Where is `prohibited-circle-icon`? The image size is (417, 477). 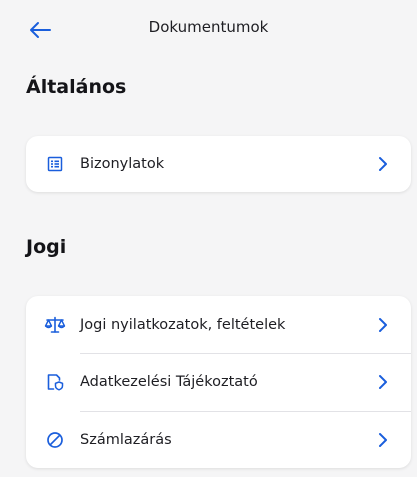 prohibited-circle-icon is located at coordinates (55, 440).